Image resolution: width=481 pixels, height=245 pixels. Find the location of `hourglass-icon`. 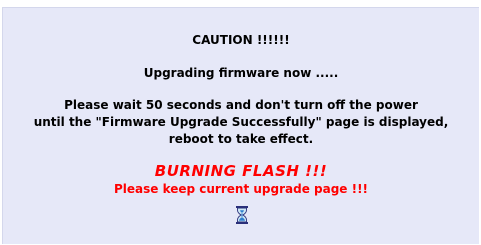

hourglass-icon is located at coordinates (242, 215).